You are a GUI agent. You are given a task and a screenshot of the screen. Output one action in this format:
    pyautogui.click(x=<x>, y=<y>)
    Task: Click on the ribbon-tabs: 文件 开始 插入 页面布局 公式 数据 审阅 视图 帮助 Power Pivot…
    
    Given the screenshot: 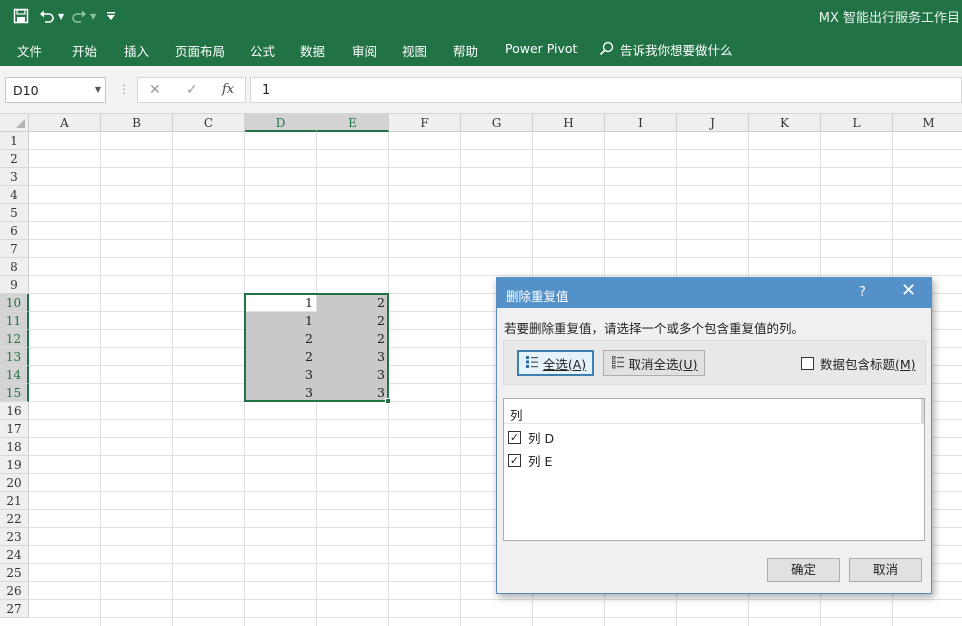 What is the action you would take?
    pyautogui.click(x=481, y=49)
    